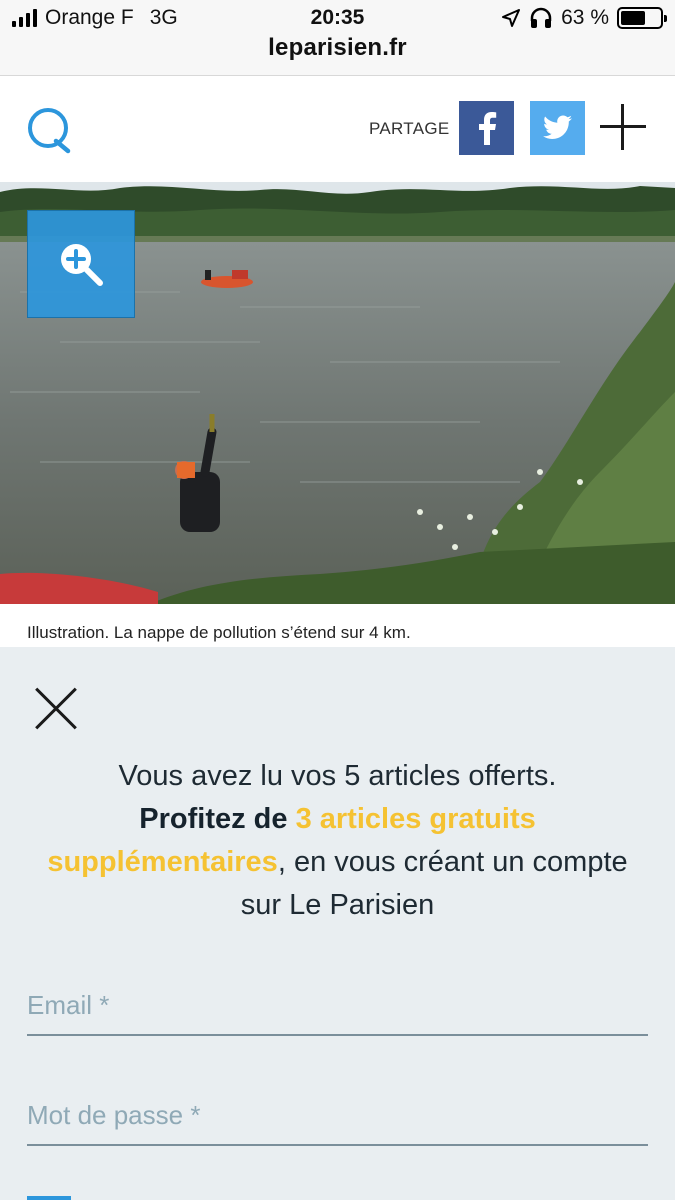  I want to click on facebook-icon, so click(487, 128).